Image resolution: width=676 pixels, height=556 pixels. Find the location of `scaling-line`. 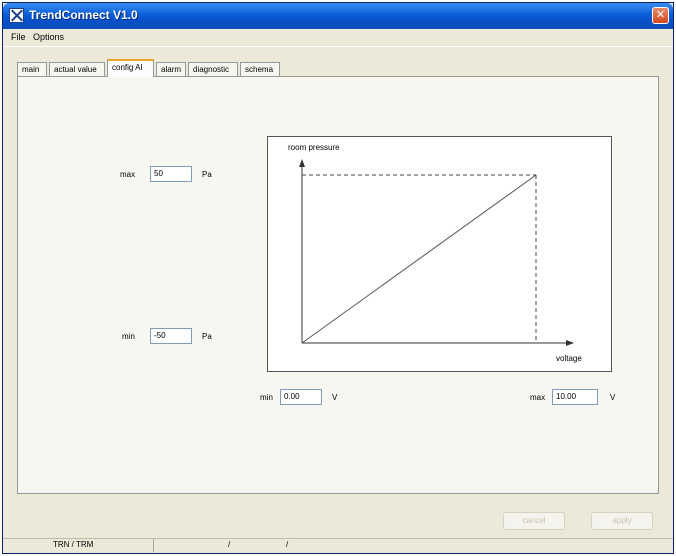

scaling-line is located at coordinates (419, 259).